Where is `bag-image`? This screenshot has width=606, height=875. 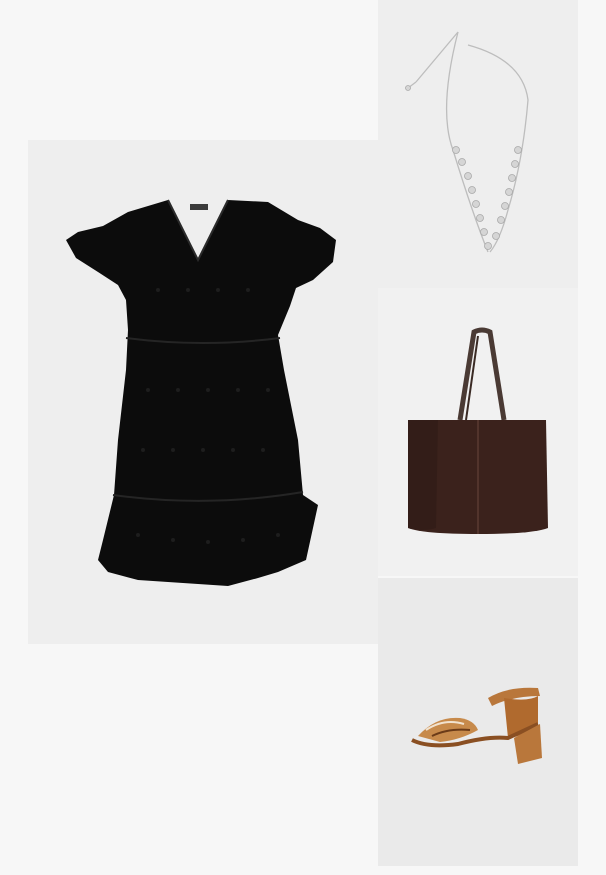
bag-image is located at coordinates (478, 430).